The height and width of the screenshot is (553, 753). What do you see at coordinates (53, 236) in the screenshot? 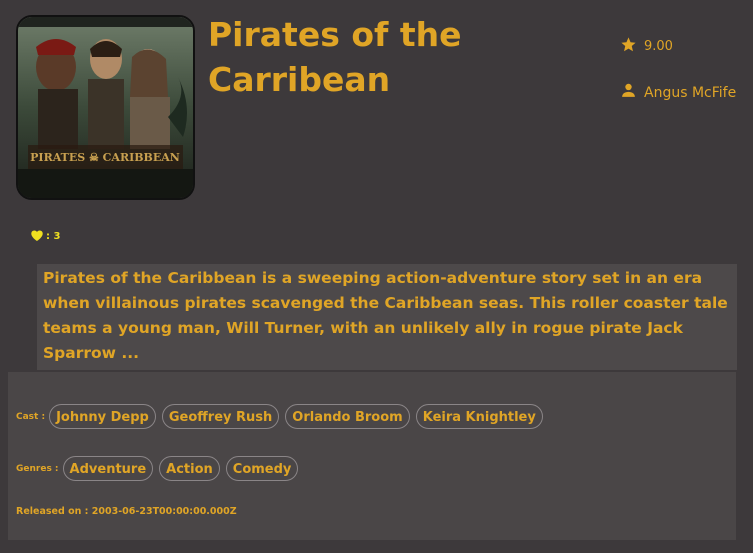
I see `likes-count: : 3` at bounding box center [53, 236].